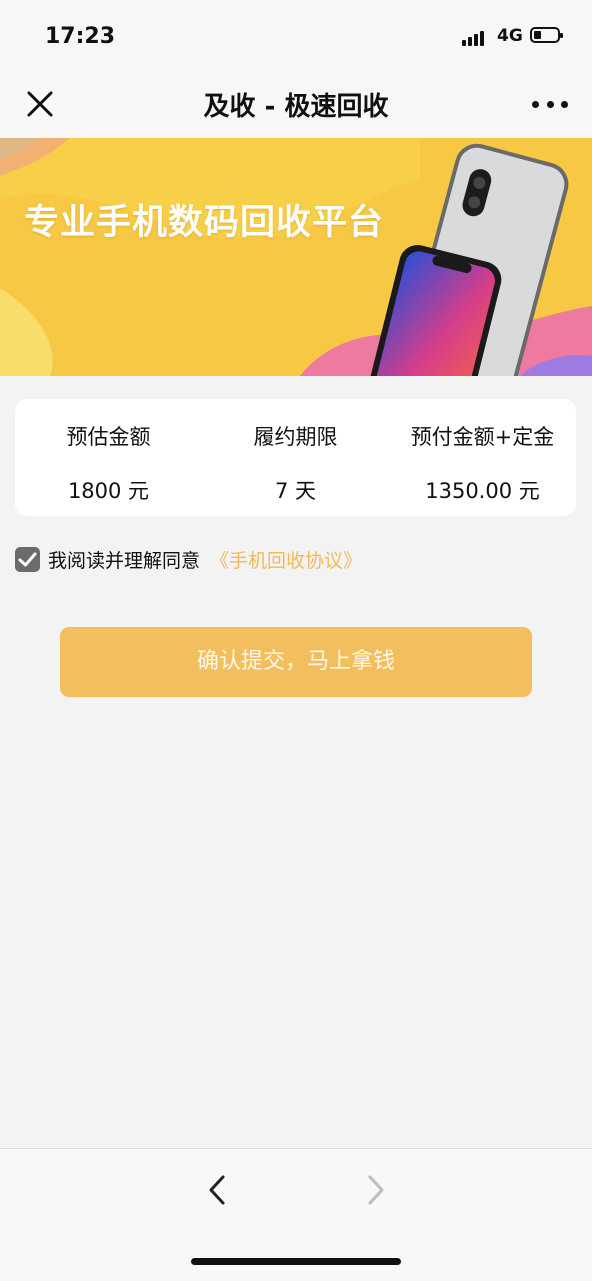 Image resolution: width=592 pixels, height=1281 pixels. What do you see at coordinates (108, 437) in the screenshot?
I see `summary-label: 预估金额` at bounding box center [108, 437].